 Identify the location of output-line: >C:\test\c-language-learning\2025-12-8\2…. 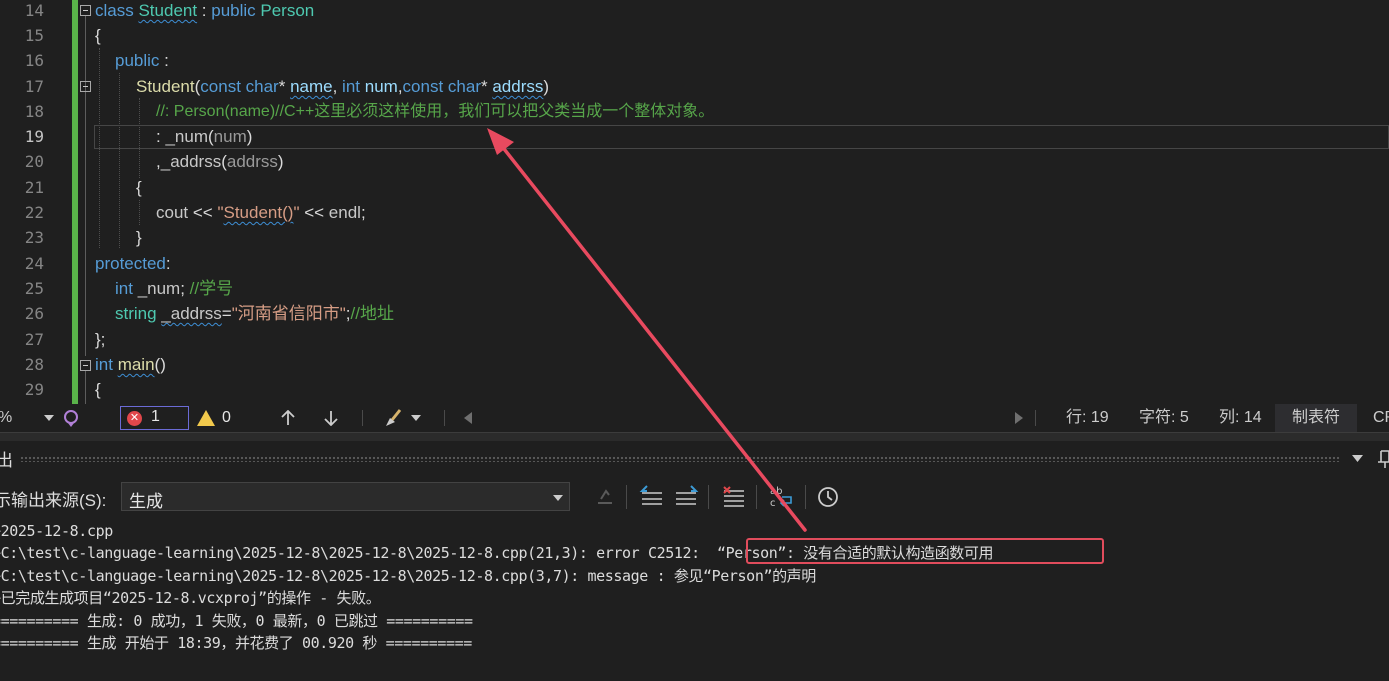
(408, 576).